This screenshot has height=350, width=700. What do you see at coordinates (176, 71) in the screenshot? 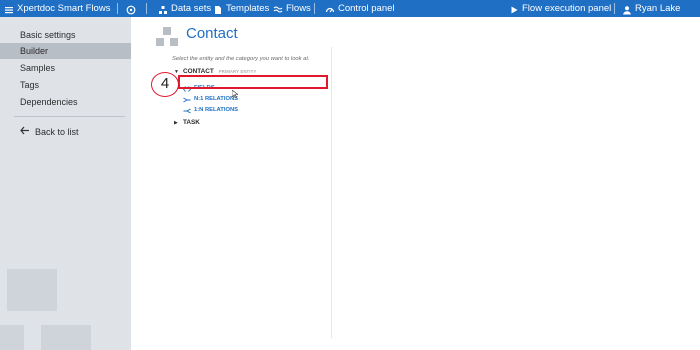
I see `caret-down-icon: ▼` at bounding box center [176, 71].